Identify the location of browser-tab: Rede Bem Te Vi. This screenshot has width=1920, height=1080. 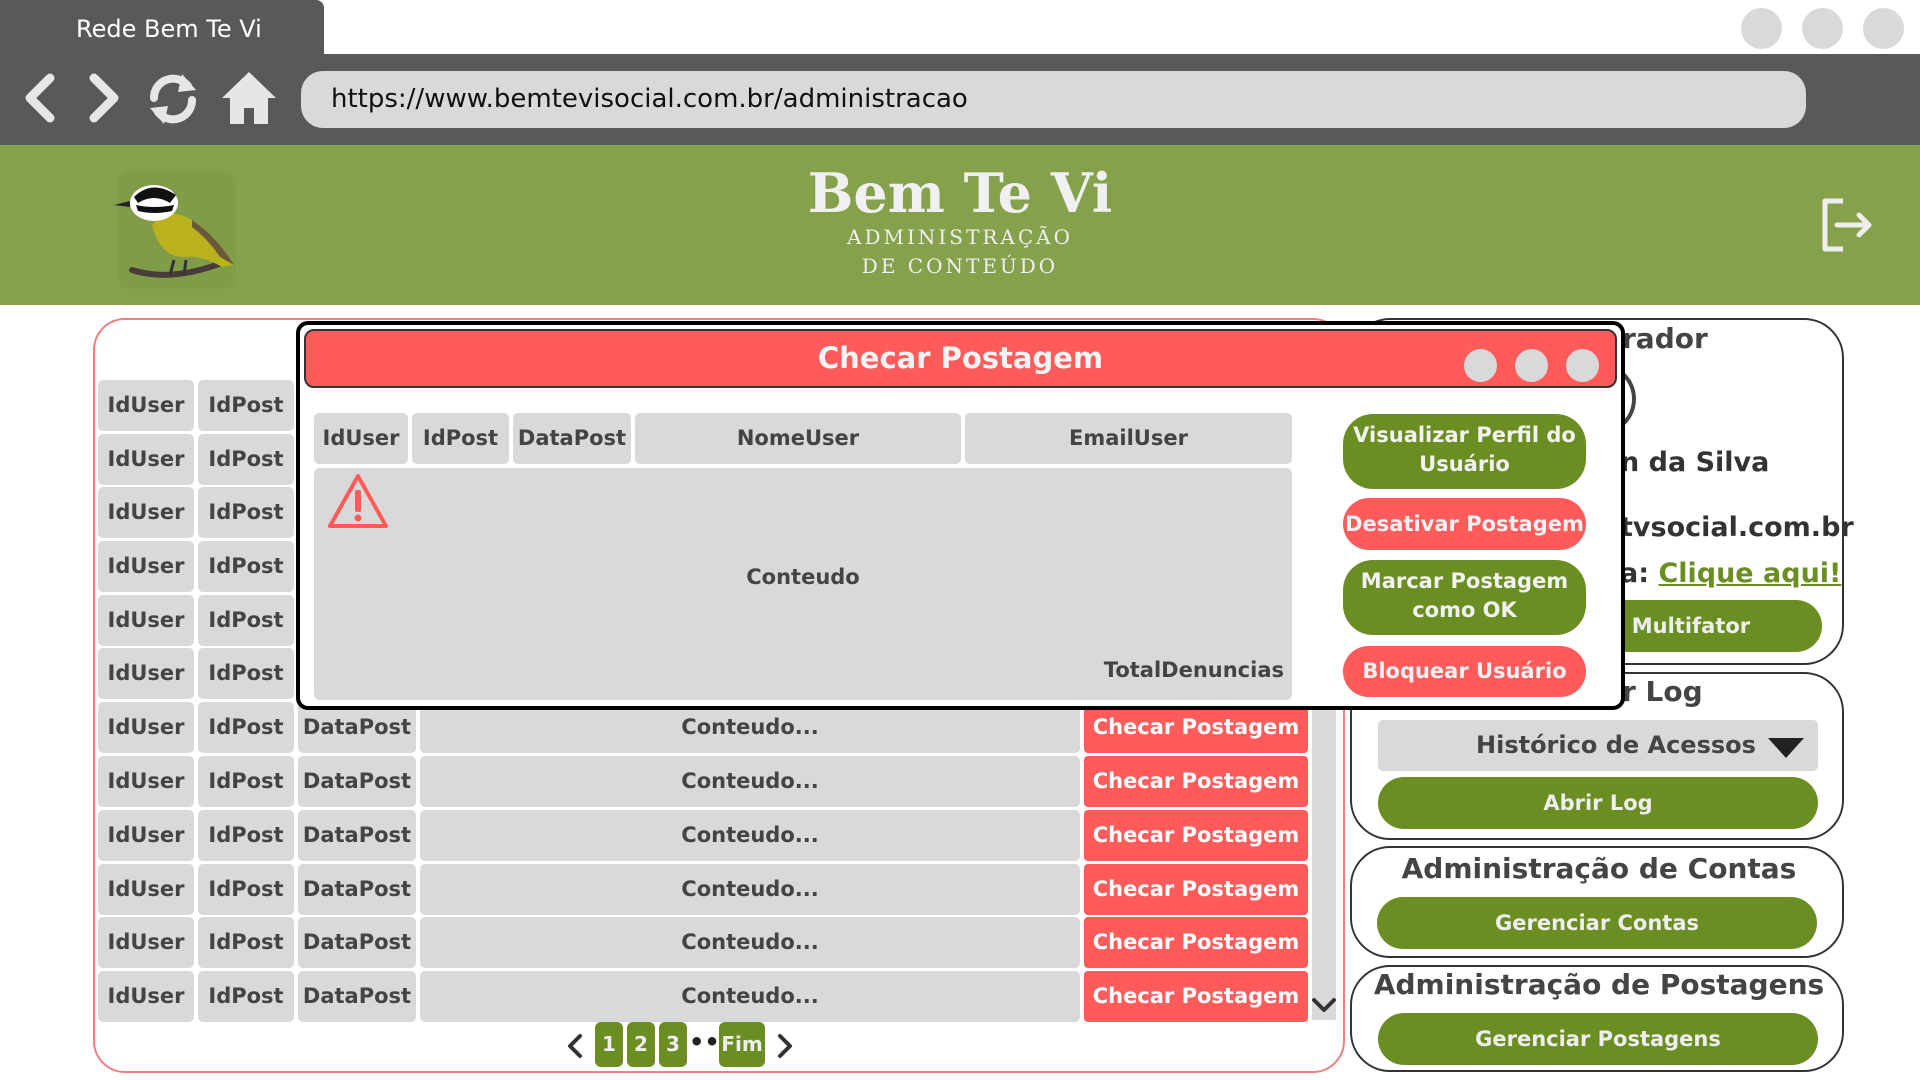
(162, 27).